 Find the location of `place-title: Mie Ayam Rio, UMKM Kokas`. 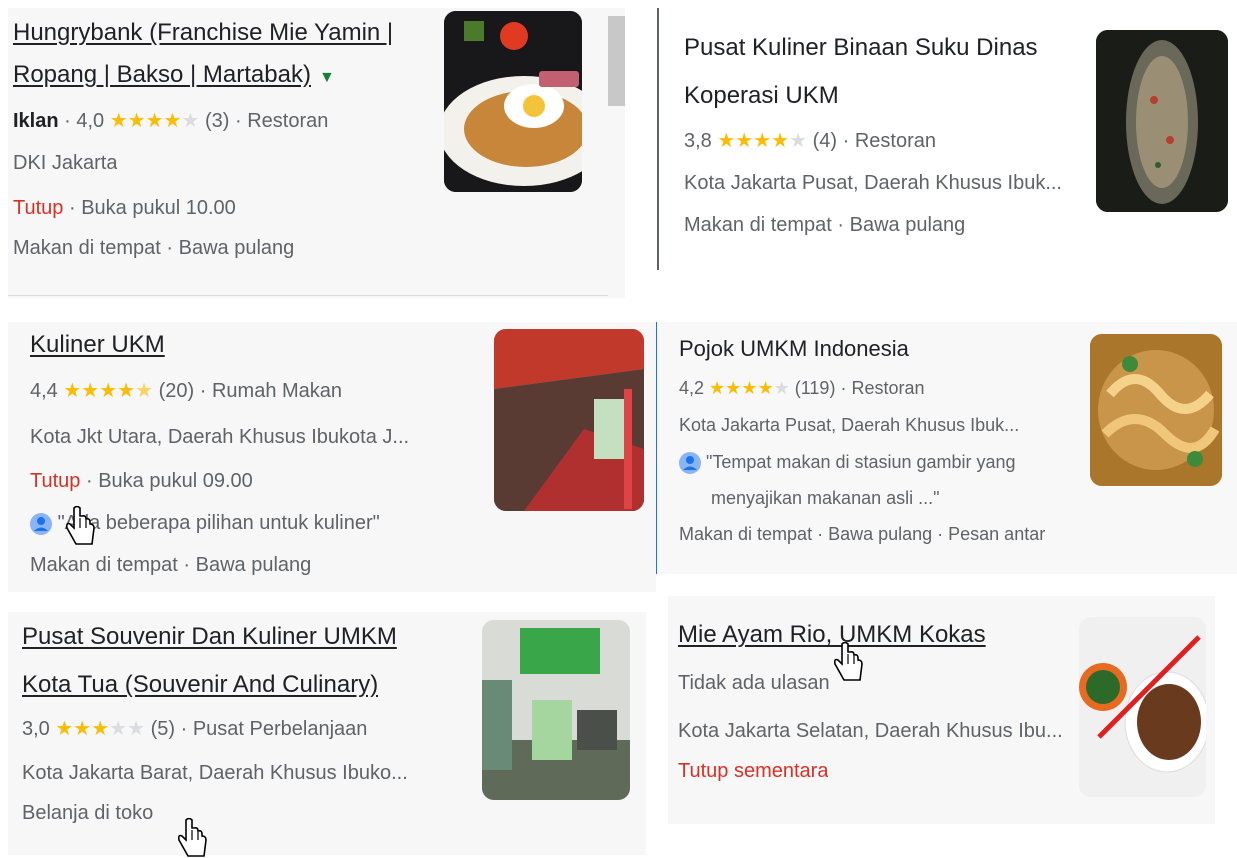

place-title: Mie Ayam Rio, UMKM Kokas is located at coordinates (832, 634).